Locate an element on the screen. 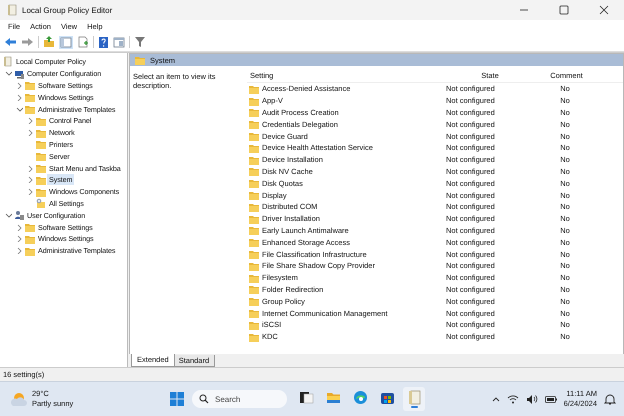 The height and width of the screenshot is (416, 624). search-field: Search is located at coordinates (239, 399).